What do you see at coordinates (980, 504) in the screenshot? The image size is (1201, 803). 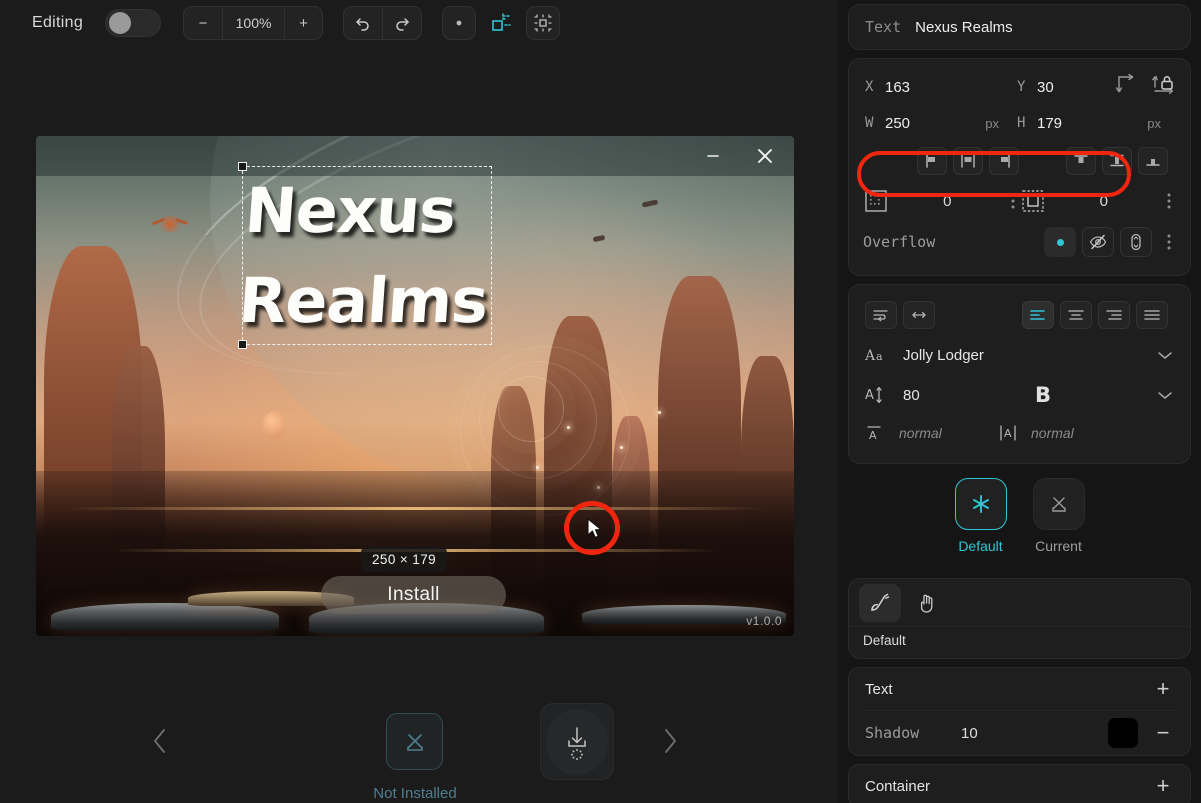 I see `state-default-tile` at bounding box center [980, 504].